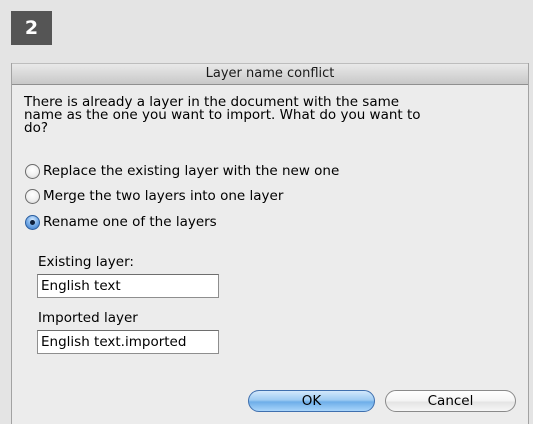 The width and height of the screenshot is (533, 424). What do you see at coordinates (128, 342) in the screenshot?
I see `imported-layer-field: English text.imported` at bounding box center [128, 342].